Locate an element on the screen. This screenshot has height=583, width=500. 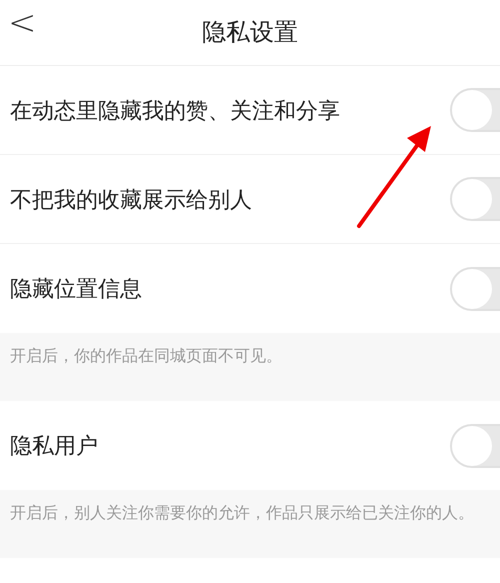
back-button: < is located at coordinates (22, 23).